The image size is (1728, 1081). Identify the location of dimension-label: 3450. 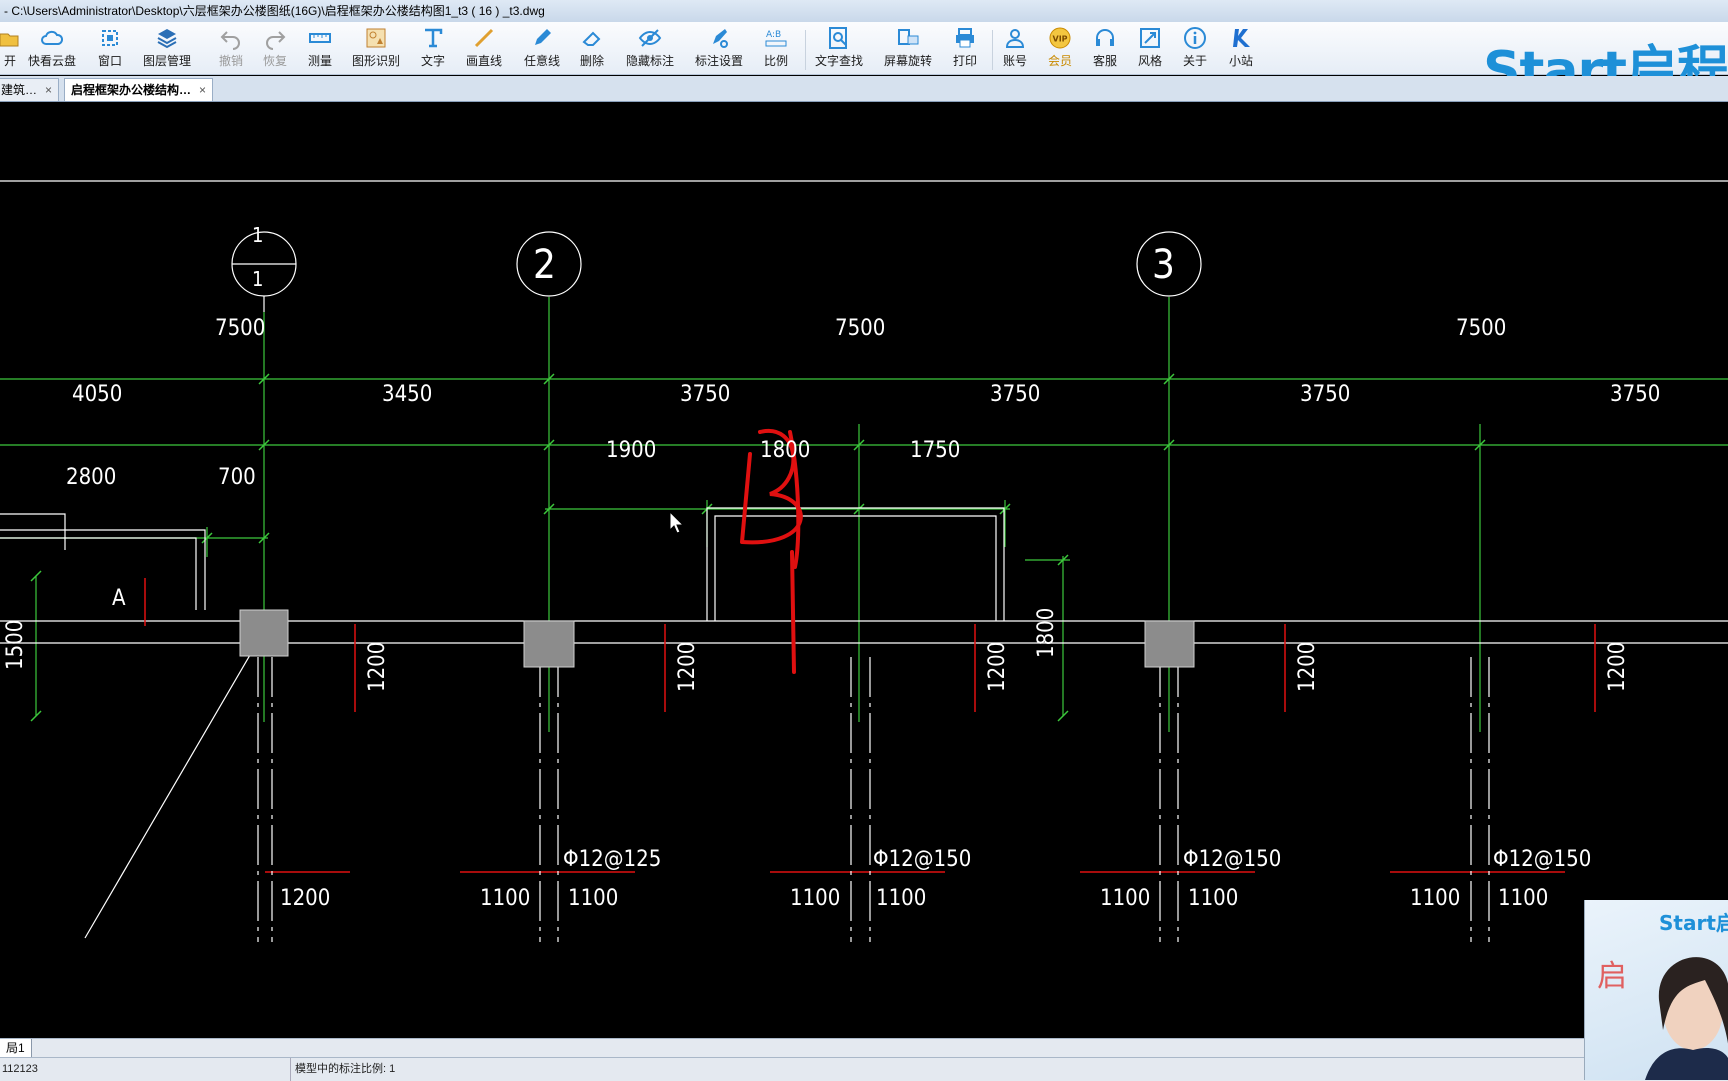
(407, 394).